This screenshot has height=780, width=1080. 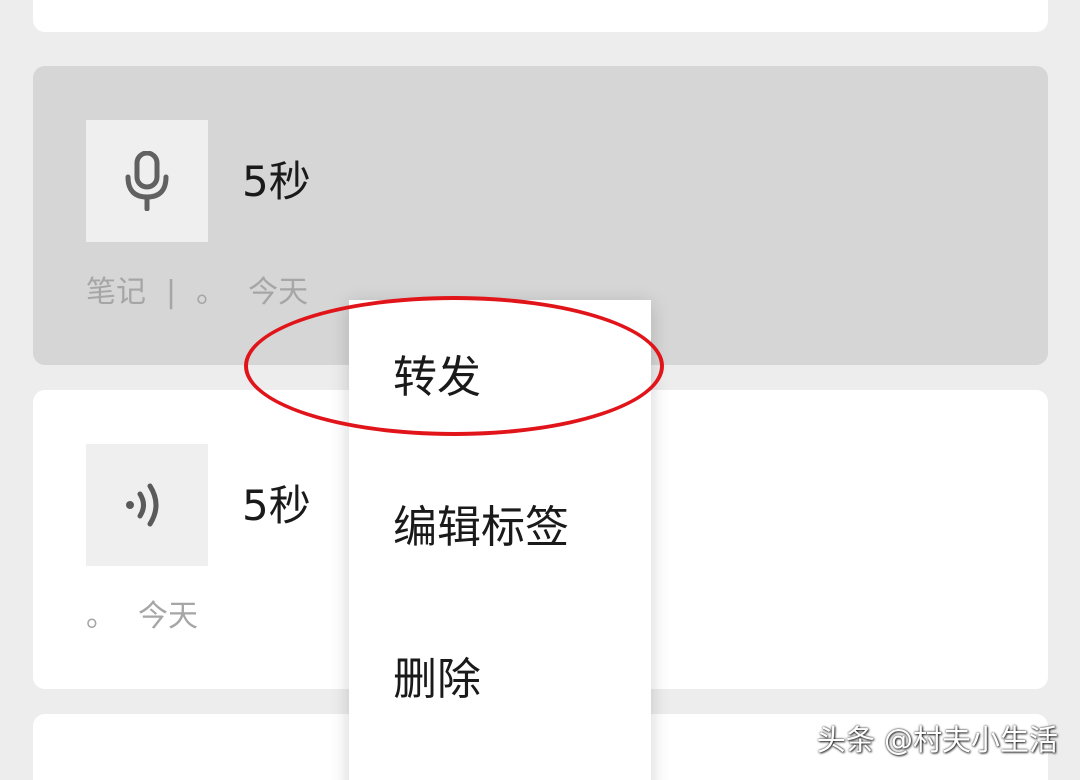 I want to click on watermark: 头条 @村夫小生活, so click(x=937, y=740).